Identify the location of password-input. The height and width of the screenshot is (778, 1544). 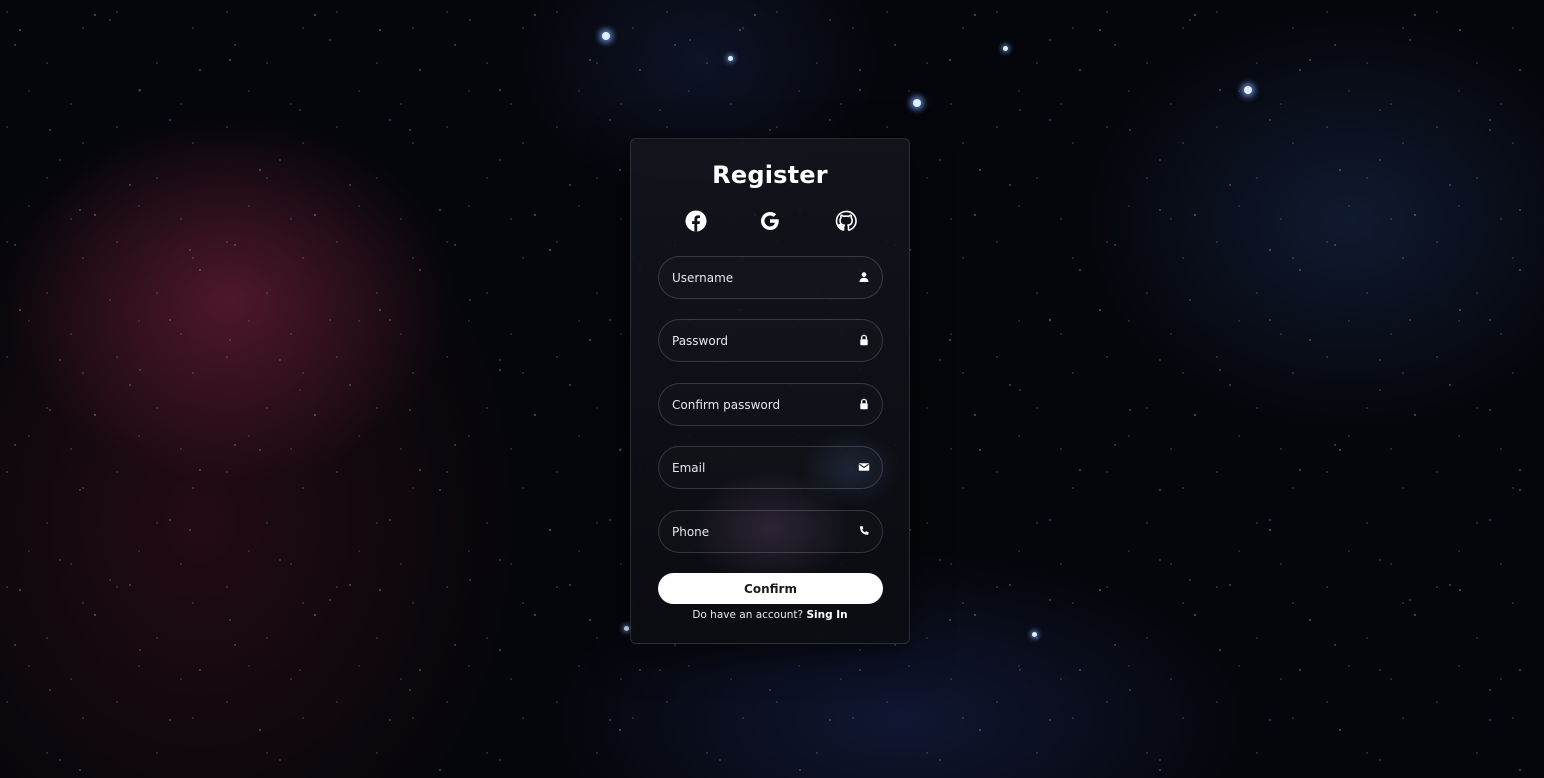
(770, 340).